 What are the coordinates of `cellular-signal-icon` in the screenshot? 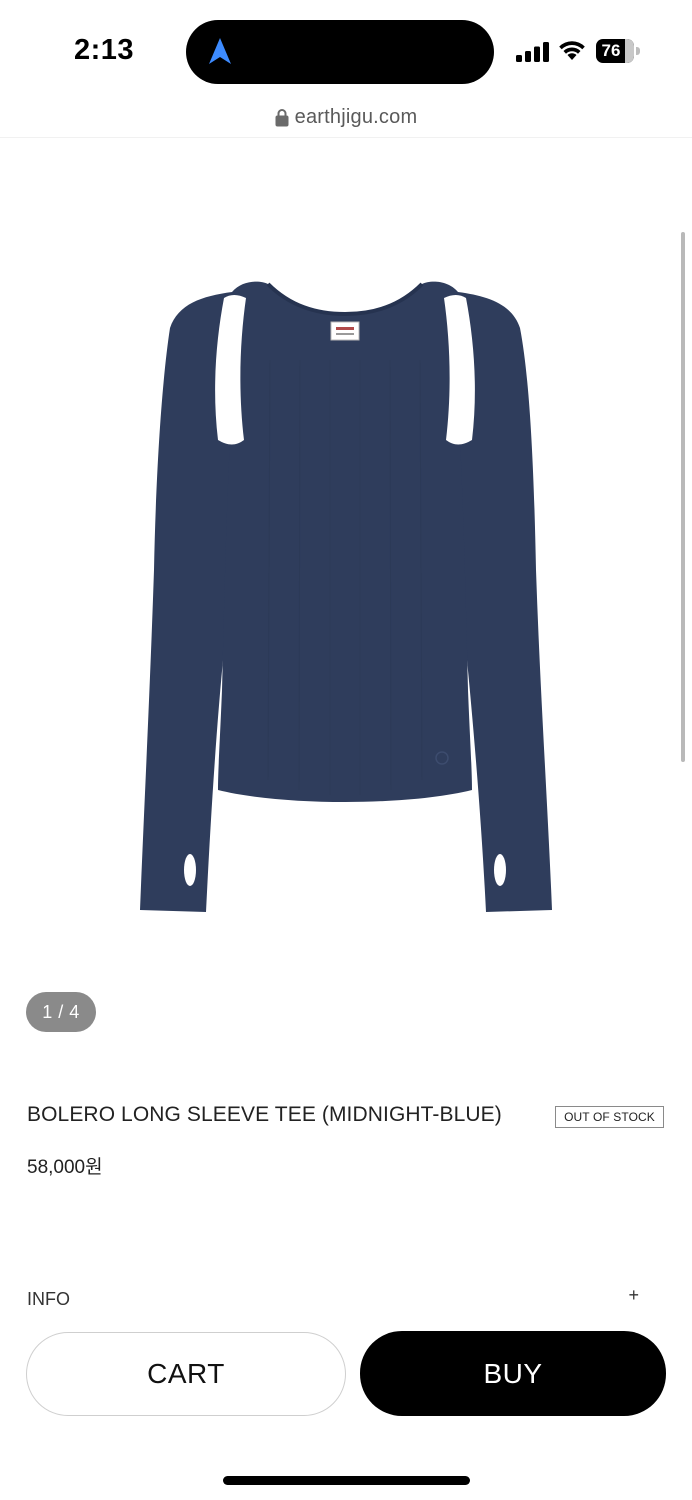 It's located at (532, 52).